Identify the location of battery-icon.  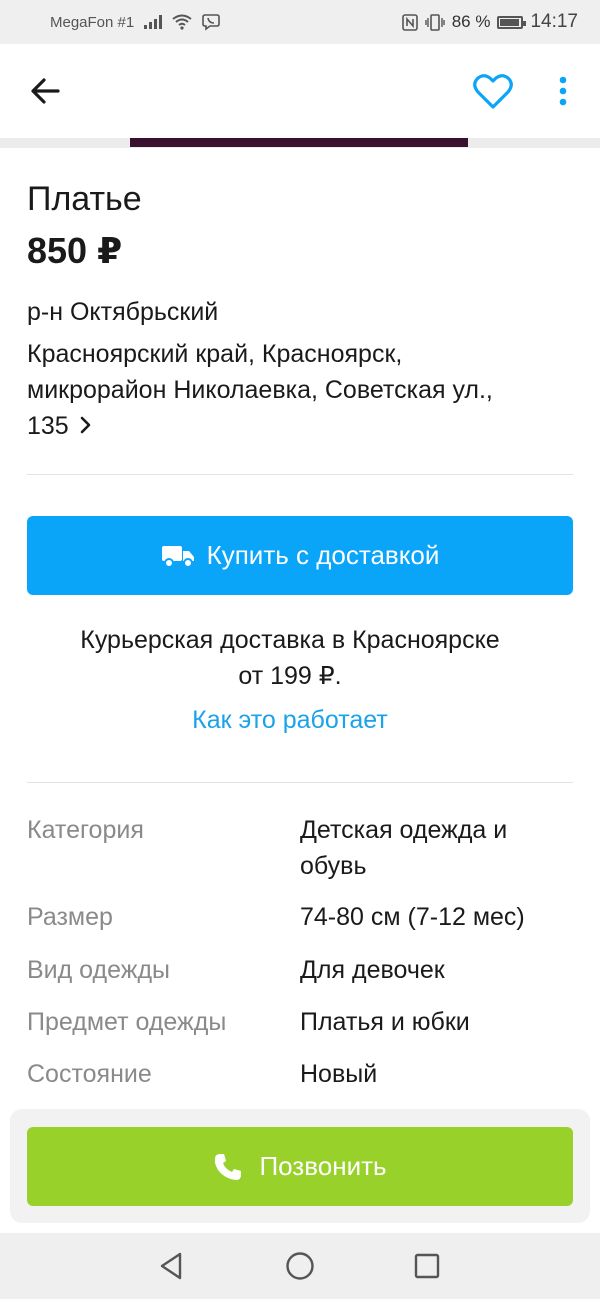
(512, 22).